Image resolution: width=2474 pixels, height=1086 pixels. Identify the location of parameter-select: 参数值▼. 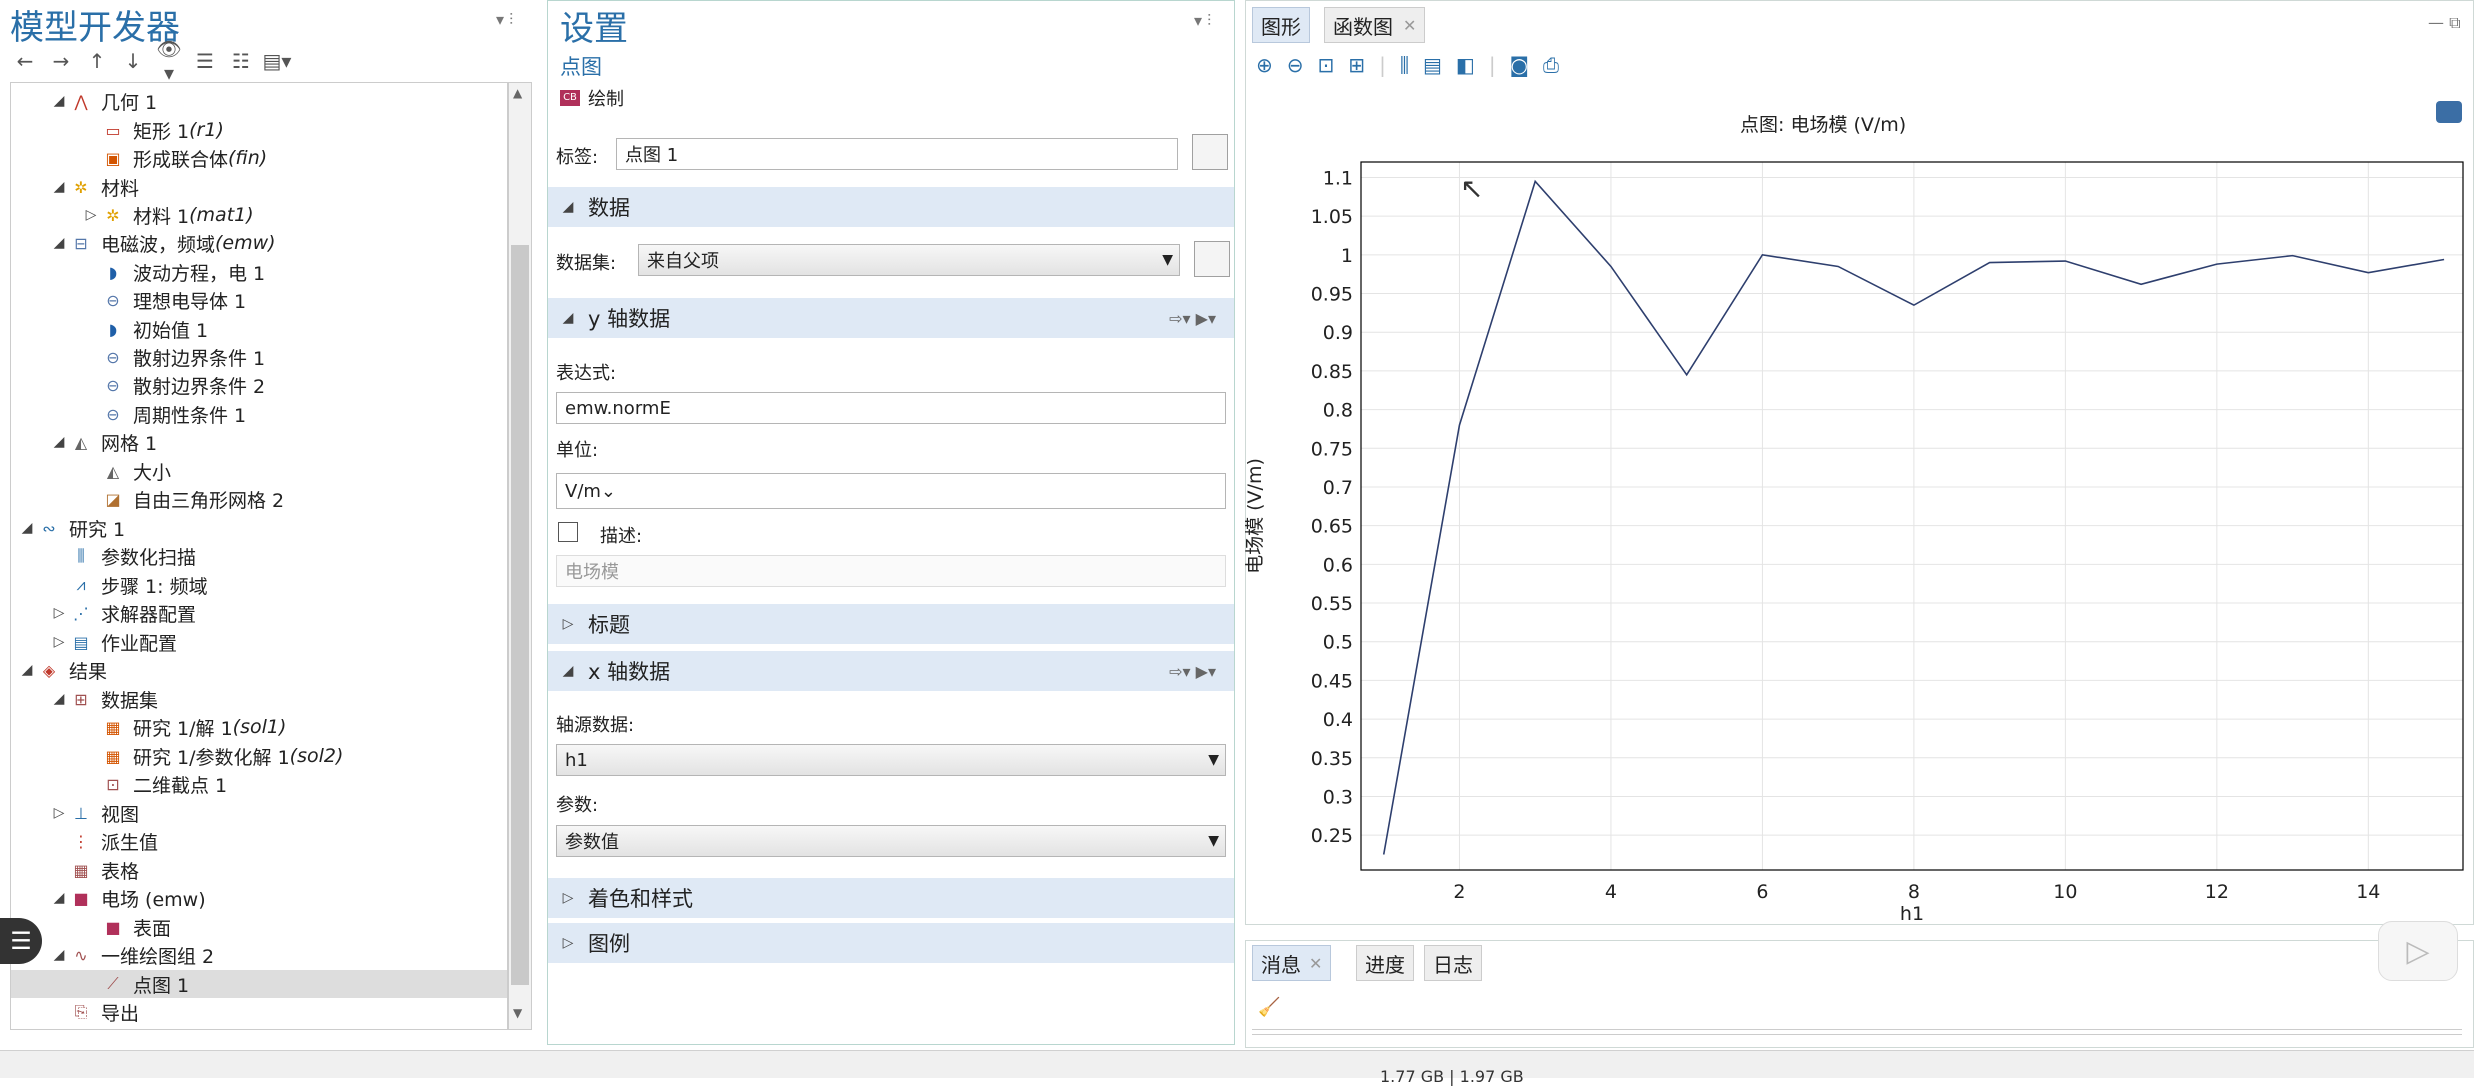
(891, 841).